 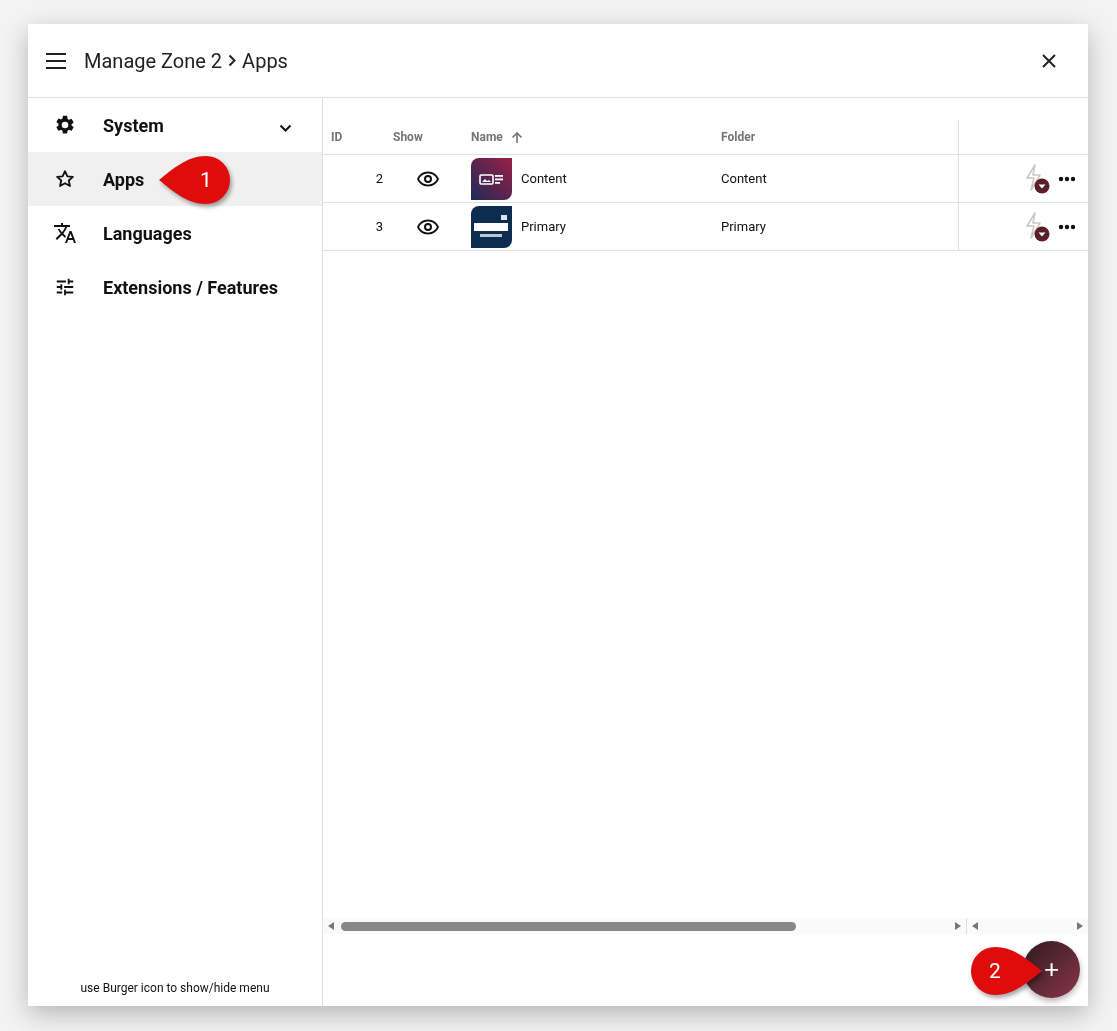 I want to click on sliders-icon, so click(x=65, y=287).